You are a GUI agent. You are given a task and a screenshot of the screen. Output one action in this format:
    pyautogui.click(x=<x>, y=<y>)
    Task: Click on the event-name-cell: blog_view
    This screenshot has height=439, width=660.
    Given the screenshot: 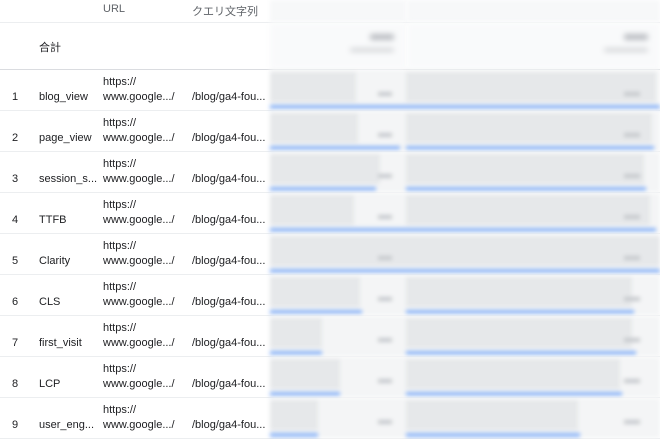 What is the action you would take?
    pyautogui.click(x=63, y=97)
    